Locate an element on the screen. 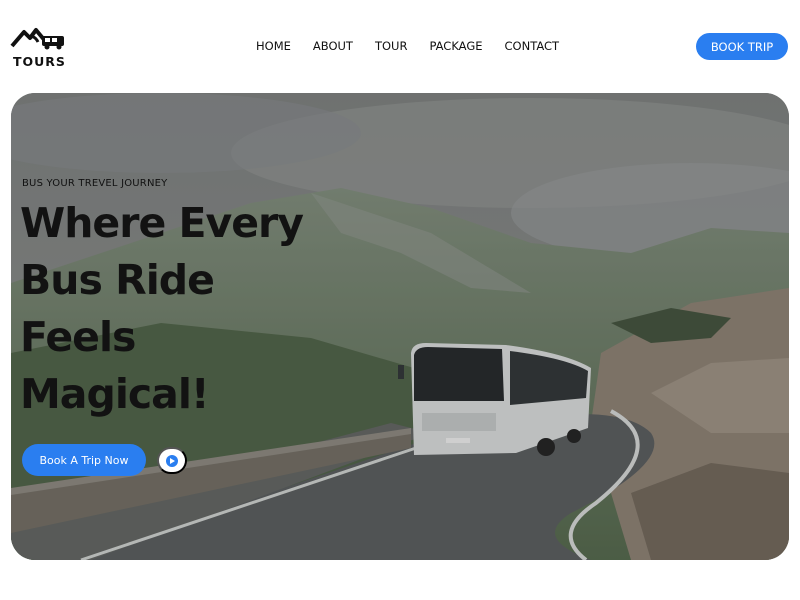  nav-home: HOME is located at coordinates (273, 46).